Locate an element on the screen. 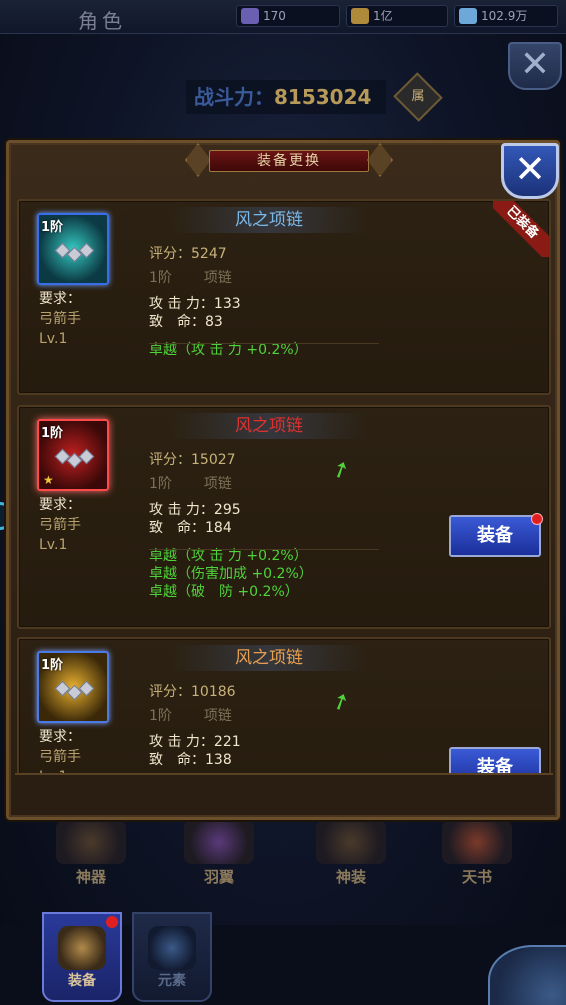 The height and width of the screenshot is (1005, 566). resource-diamond: 102.9万 is located at coordinates (506, 16).